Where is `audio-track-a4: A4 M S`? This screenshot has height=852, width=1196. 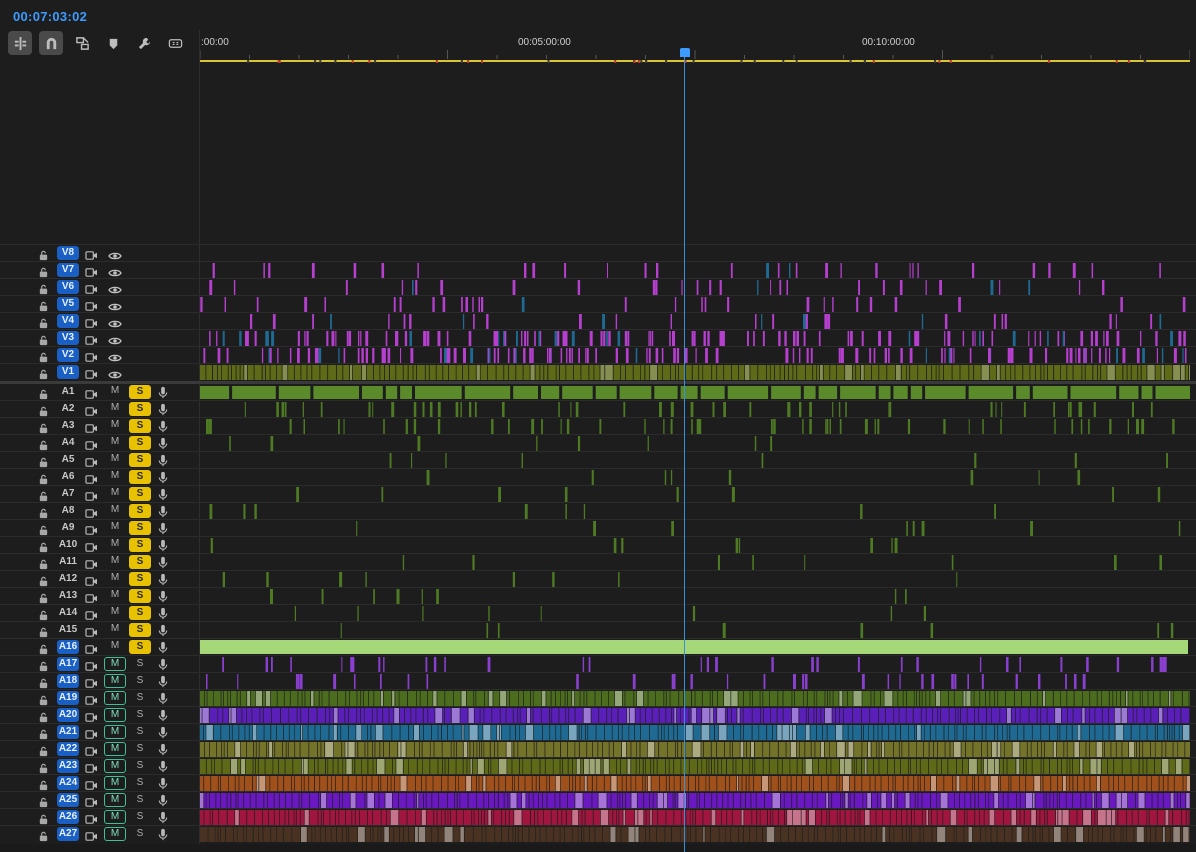
audio-track-a4: A4 M S is located at coordinates (598, 442).